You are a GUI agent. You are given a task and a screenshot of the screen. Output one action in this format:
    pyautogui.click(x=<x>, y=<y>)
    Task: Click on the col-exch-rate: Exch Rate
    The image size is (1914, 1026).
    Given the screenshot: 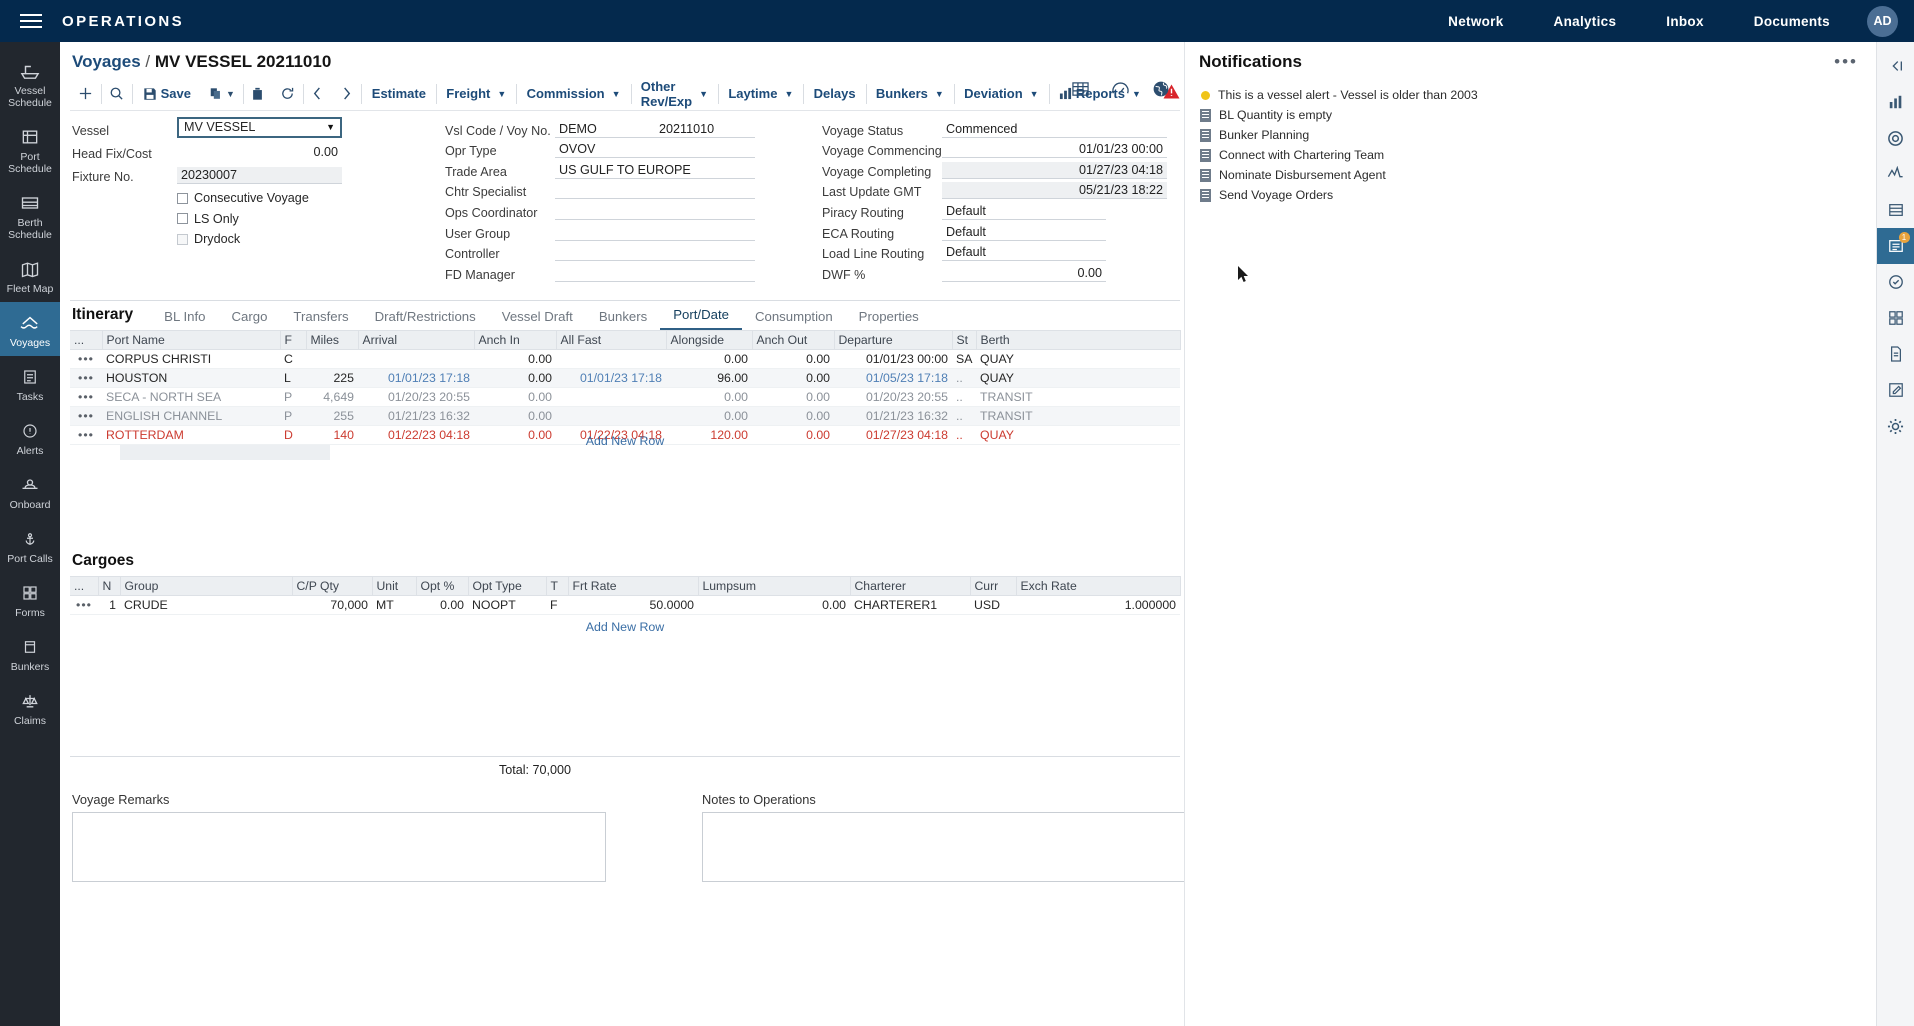 What is the action you would take?
    pyautogui.click(x=1098, y=586)
    